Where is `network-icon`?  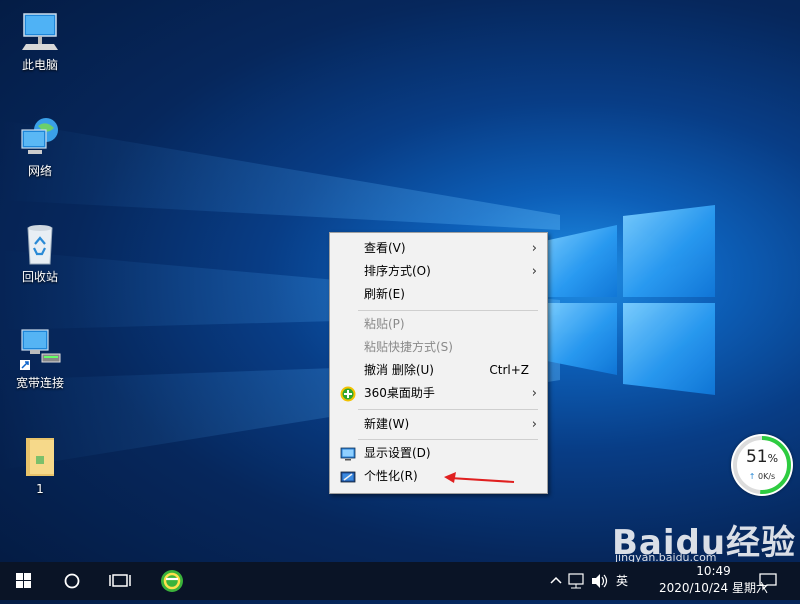 network-icon is located at coordinates (40, 138).